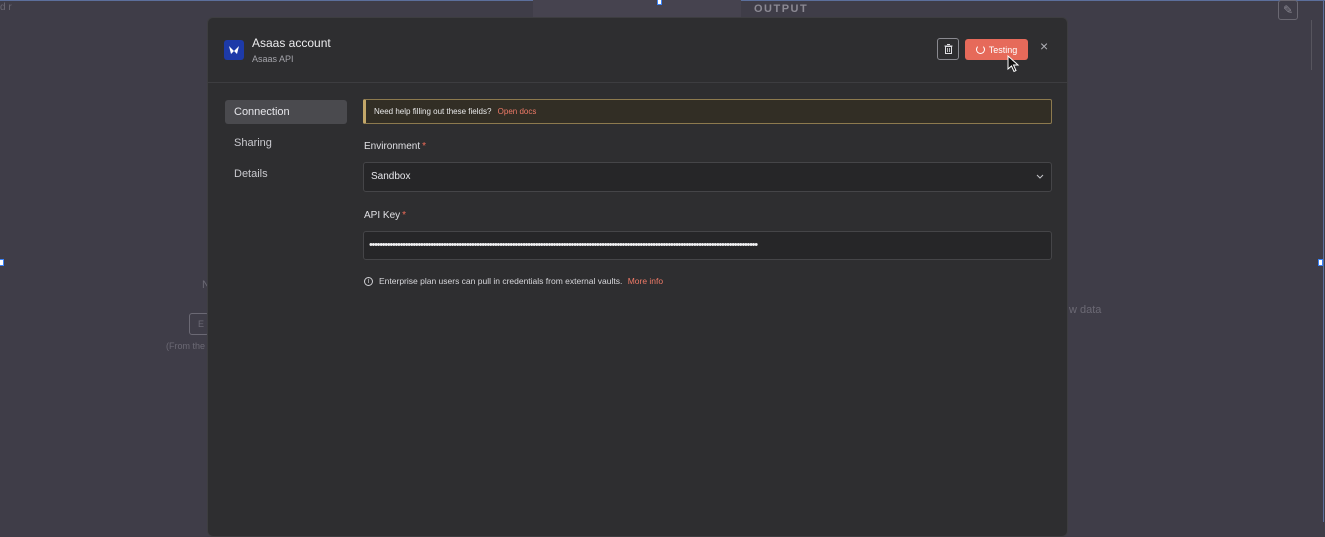 This screenshot has width=1325, height=537. I want to click on background-scrollbar, so click(1315, 45).